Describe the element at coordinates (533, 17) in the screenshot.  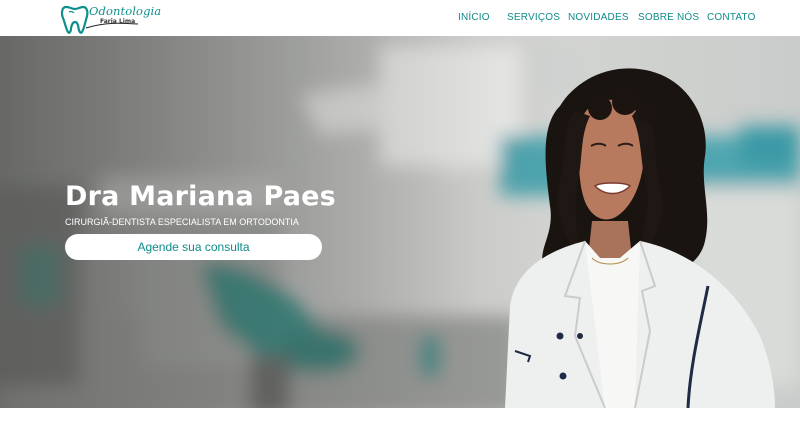
I see `nav-item-servicos: SERVIÇOS` at that location.